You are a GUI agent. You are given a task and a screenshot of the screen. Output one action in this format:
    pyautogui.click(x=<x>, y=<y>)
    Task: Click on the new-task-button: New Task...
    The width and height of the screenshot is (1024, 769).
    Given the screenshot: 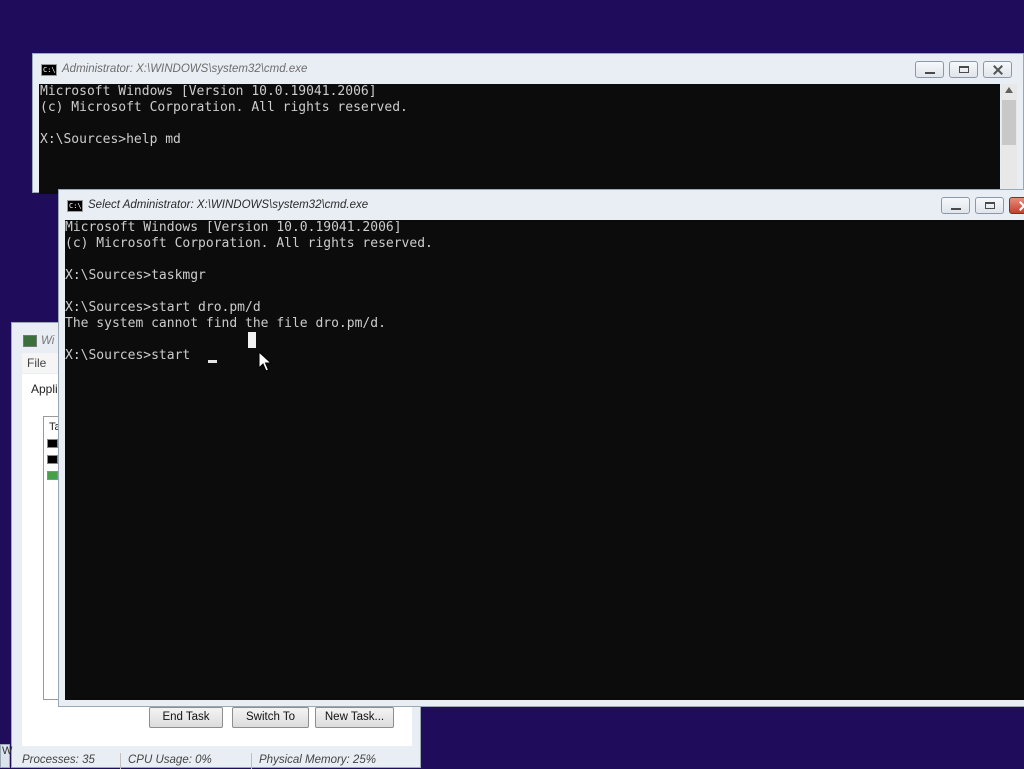 What is the action you would take?
    pyautogui.click(x=354, y=717)
    